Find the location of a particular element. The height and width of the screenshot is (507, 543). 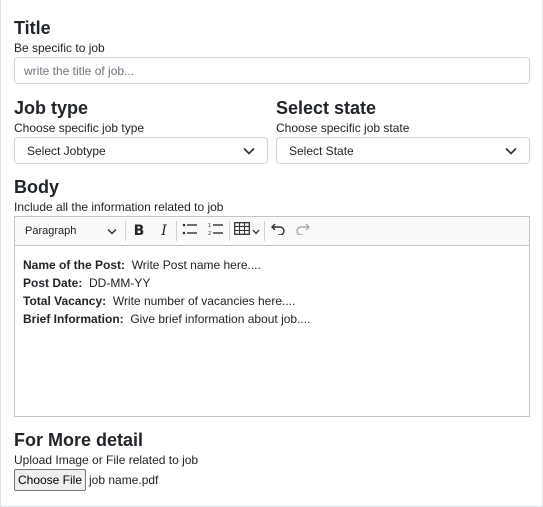

paragraph-dropdown: Paragraph is located at coordinates (70, 231).